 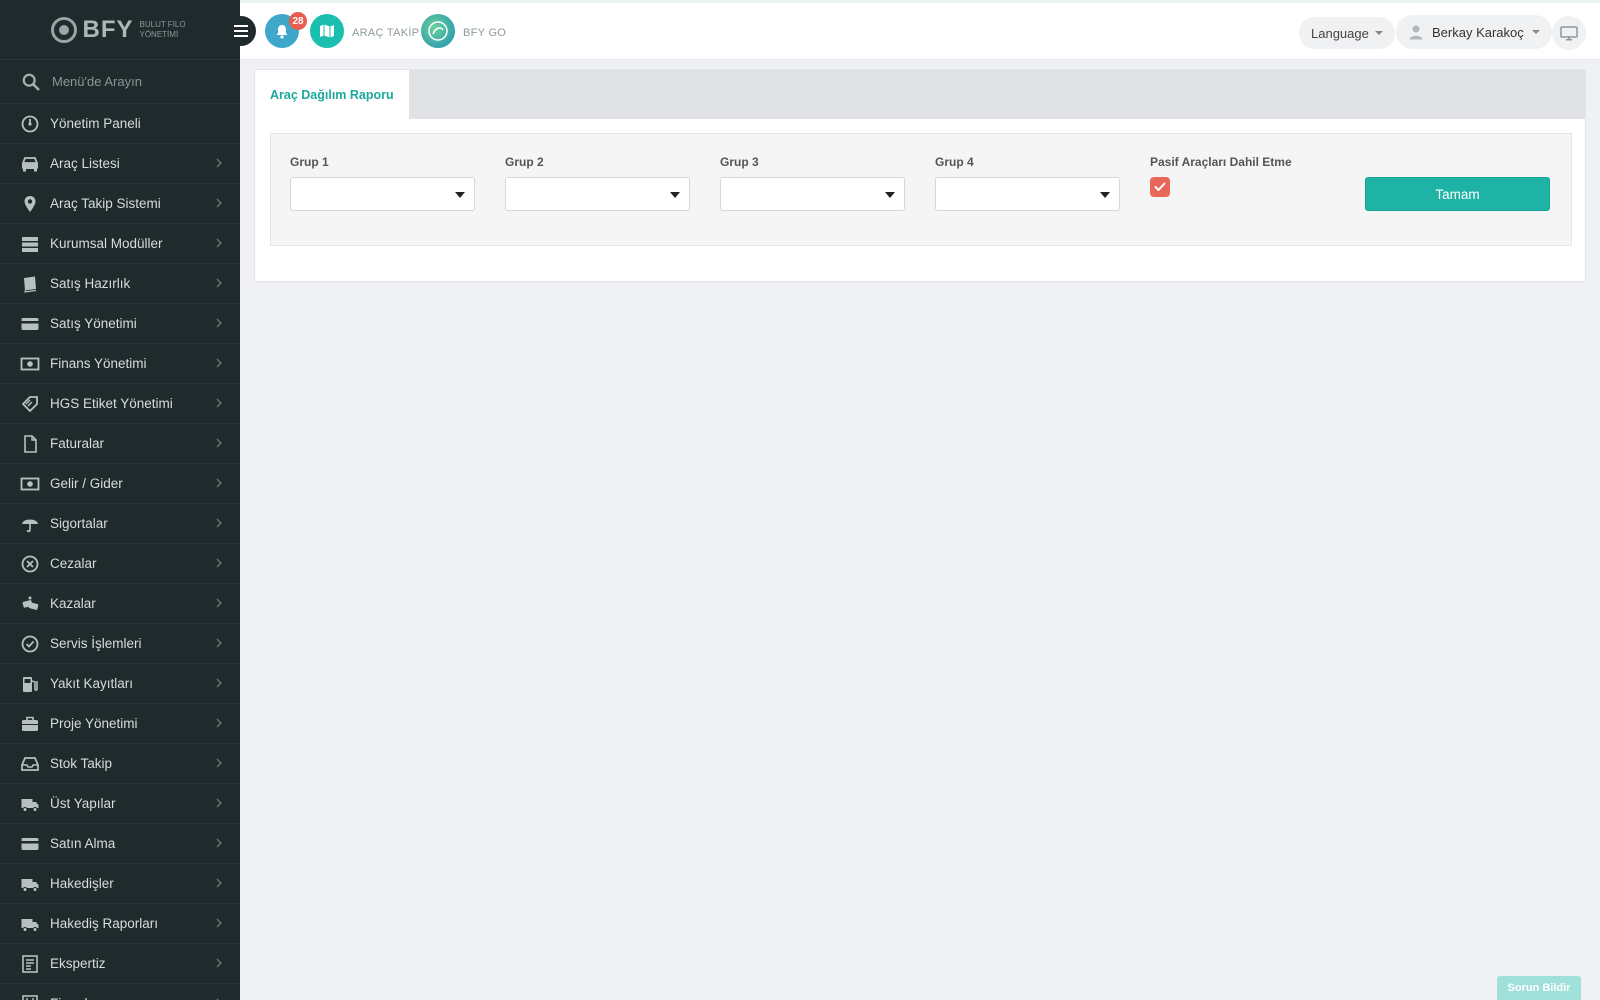 I want to click on sidebar-item-label: Firmalar, so click(x=75, y=998).